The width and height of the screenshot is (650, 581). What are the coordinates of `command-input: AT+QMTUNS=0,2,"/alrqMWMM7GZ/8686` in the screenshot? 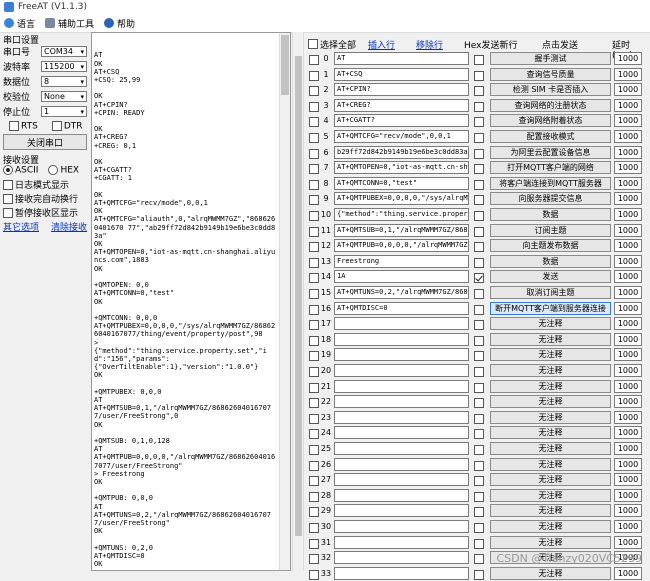 It's located at (401, 292).